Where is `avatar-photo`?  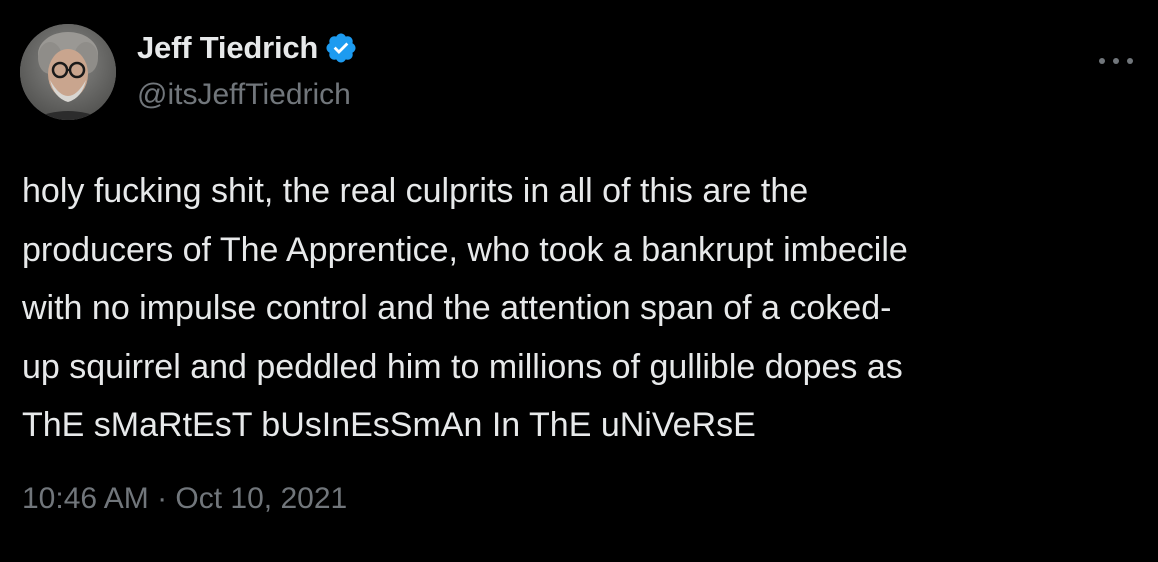 avatar-photo is located at coordinates (68, 72).